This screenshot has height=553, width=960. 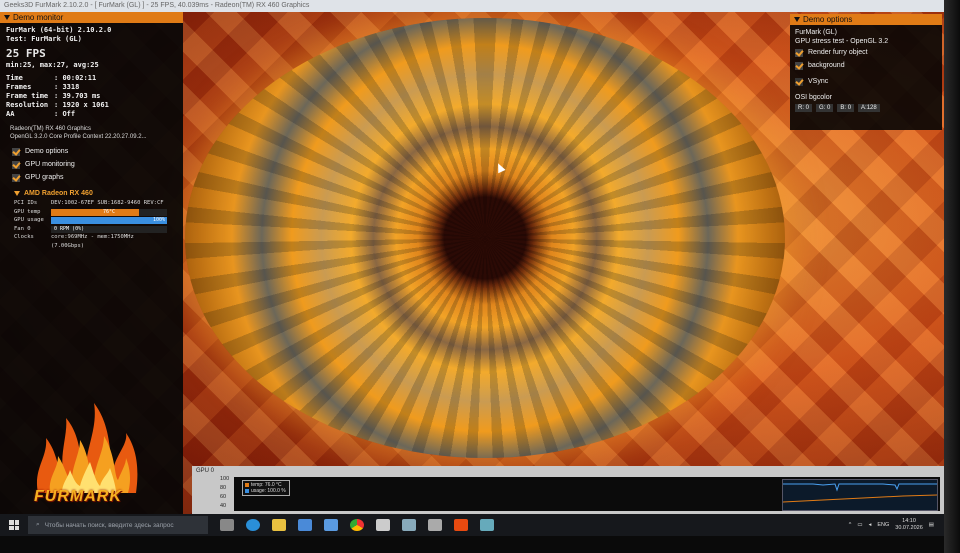 I want to click on monitor-bezel-side, so click(x=952, y=276).